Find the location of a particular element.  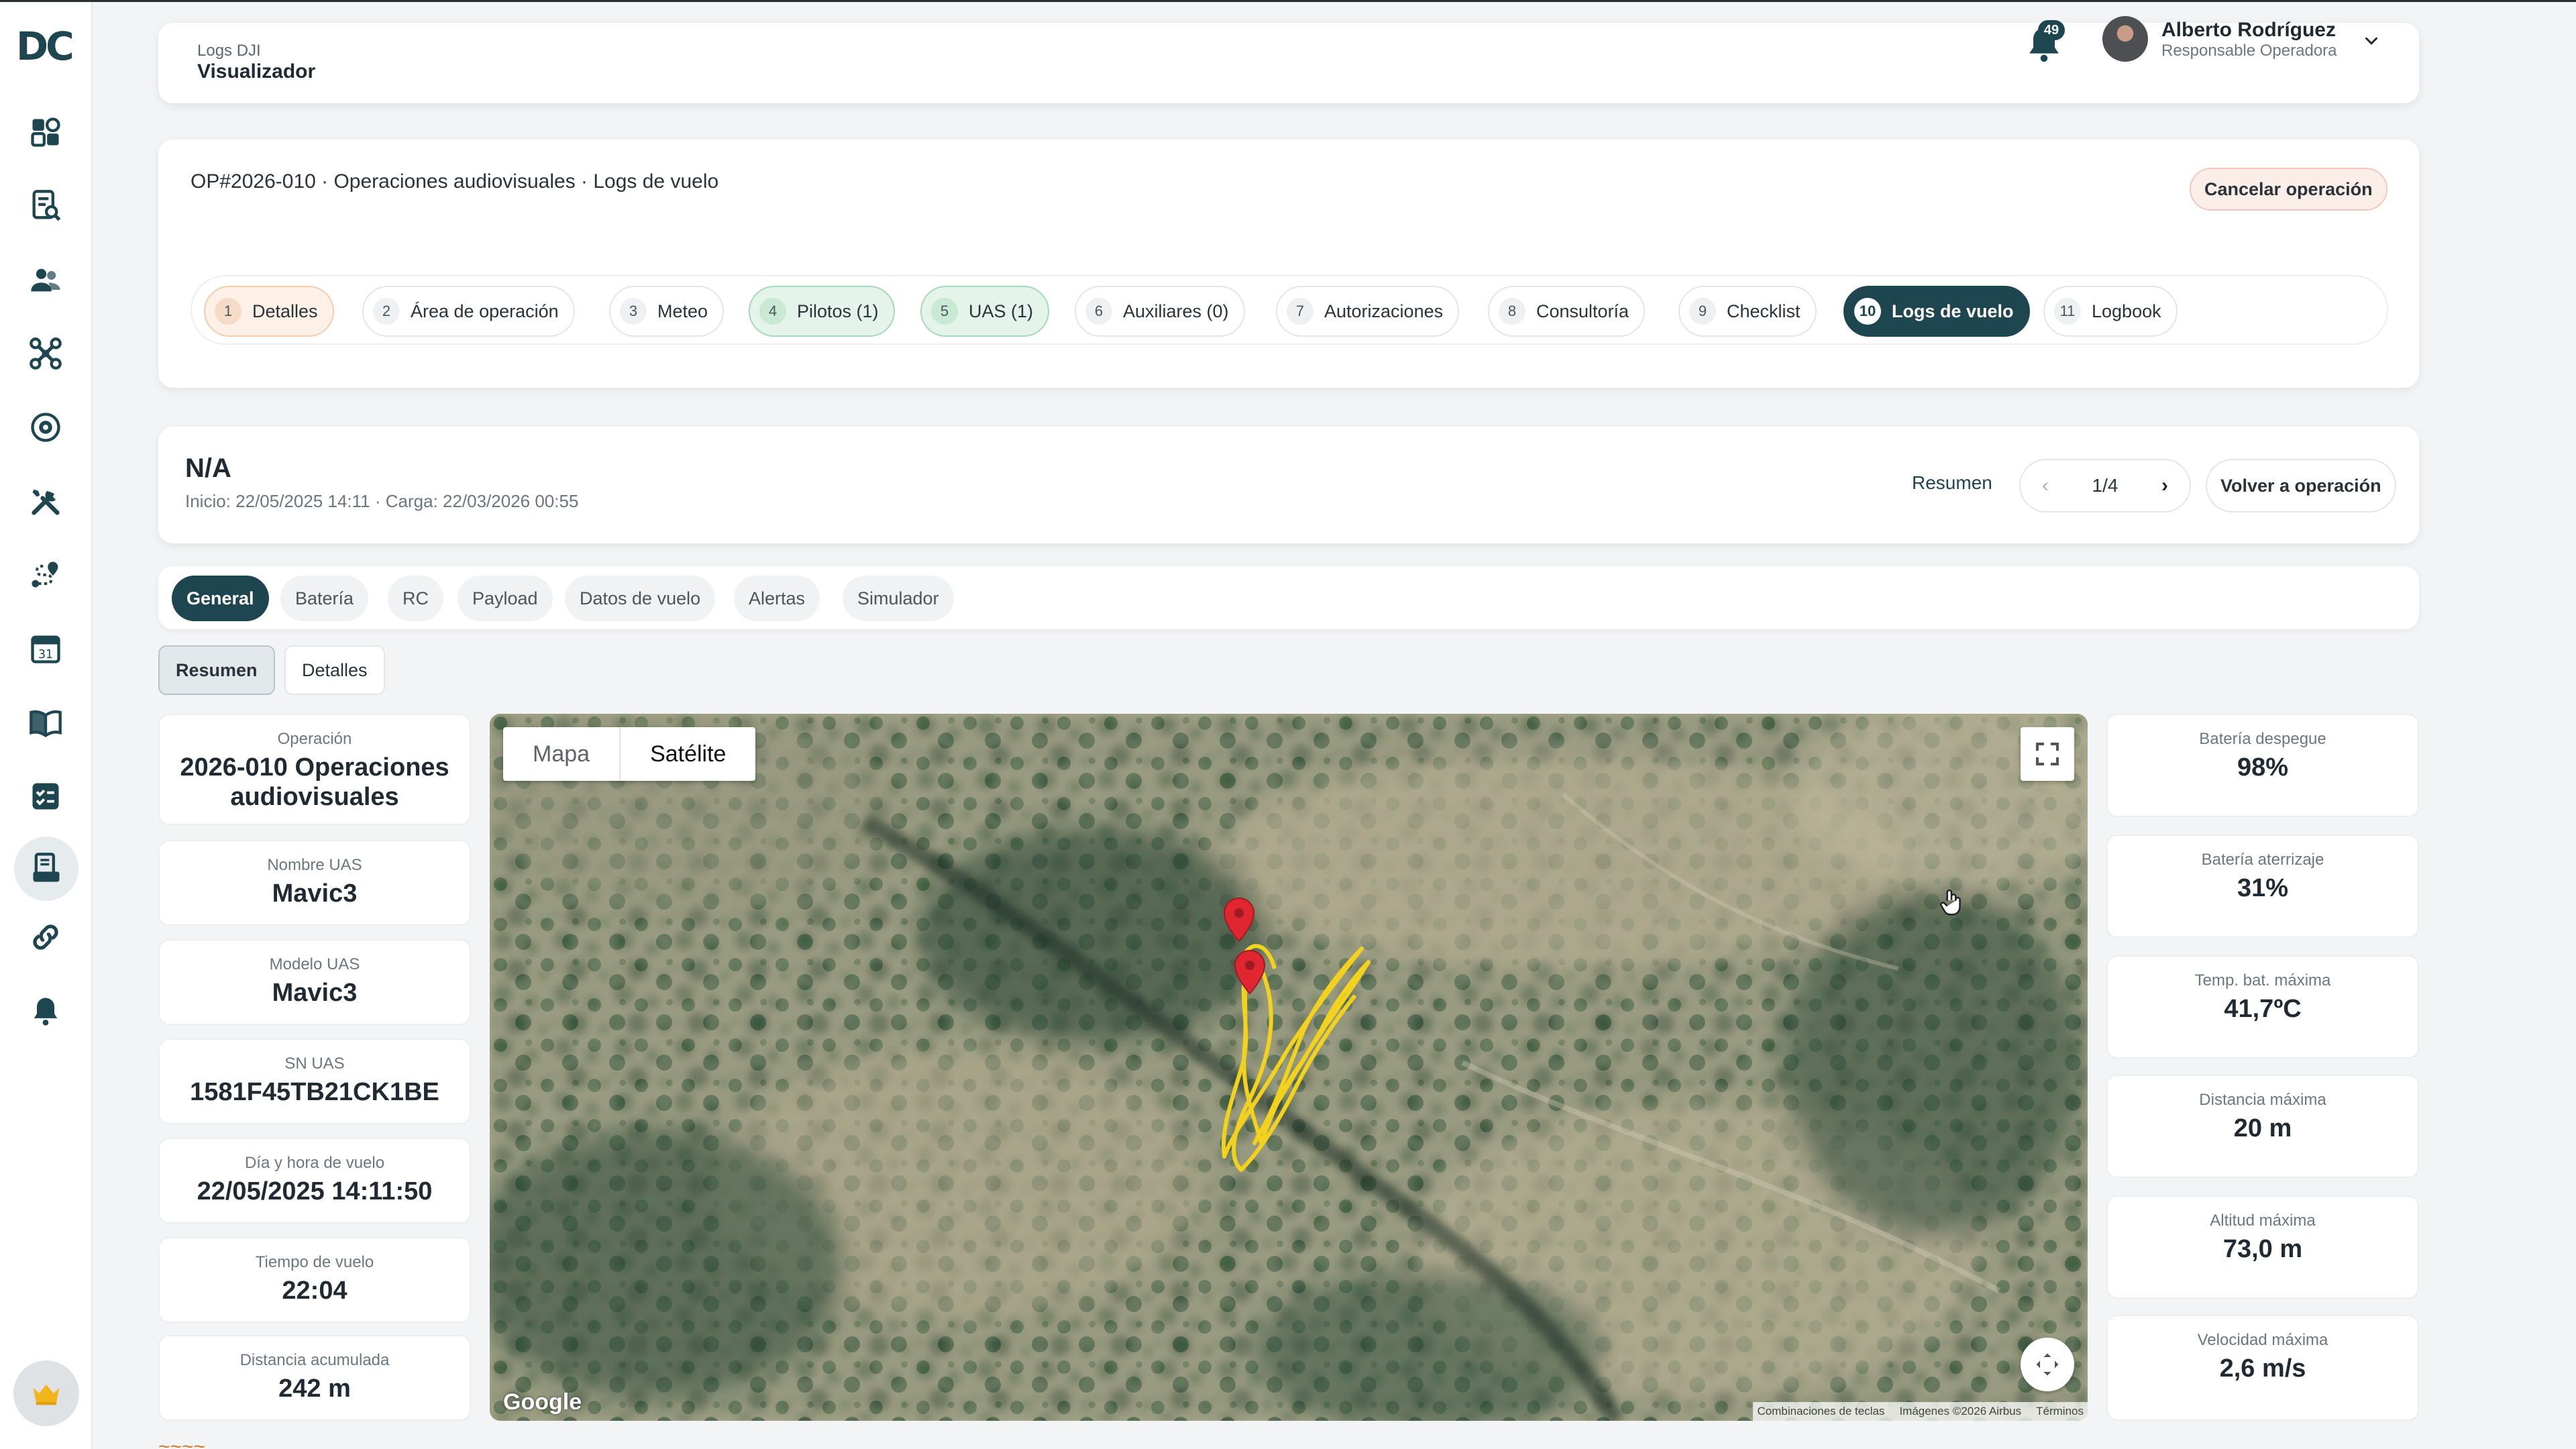

step-label: Auxiliares (0) is located at coordinates (1176, 311).